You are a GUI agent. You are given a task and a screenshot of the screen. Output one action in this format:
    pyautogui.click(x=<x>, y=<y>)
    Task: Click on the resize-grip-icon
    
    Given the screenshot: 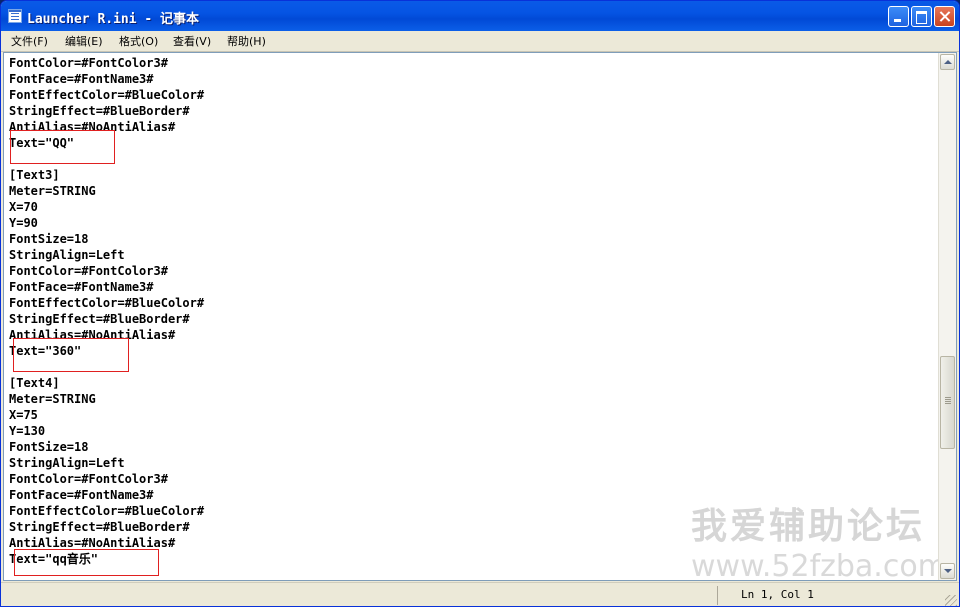 What is the action you would take?
    pyautogui.click(x=951, y=600)
    